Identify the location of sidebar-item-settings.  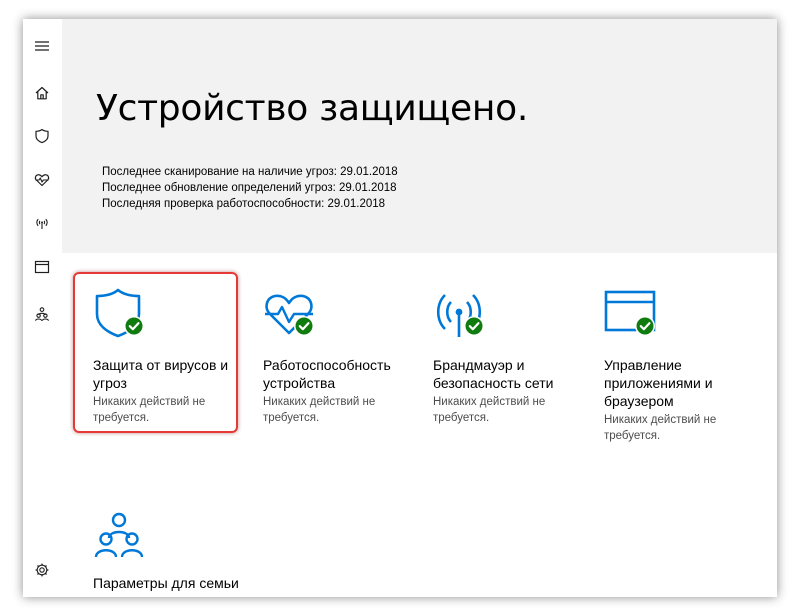
(42, 570).